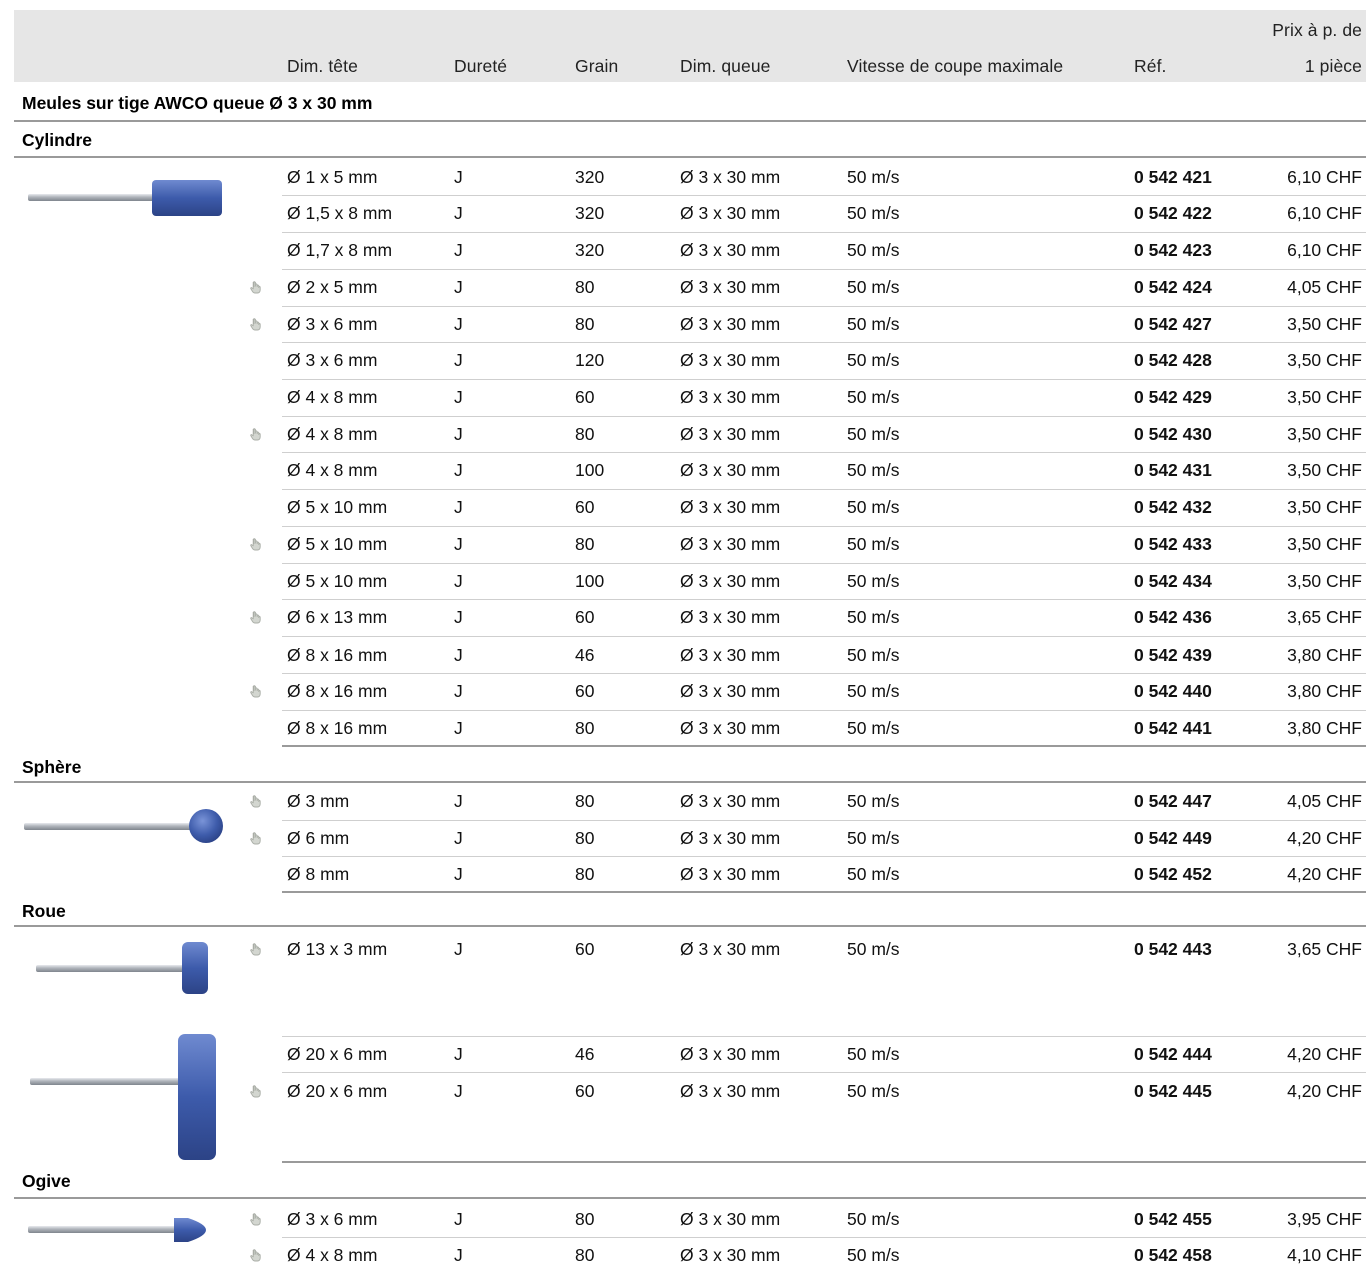  What do you see at coordinates (590, 581) in the screenshot?
I see `grain-cell: 100` at bounding box center [590, 581].